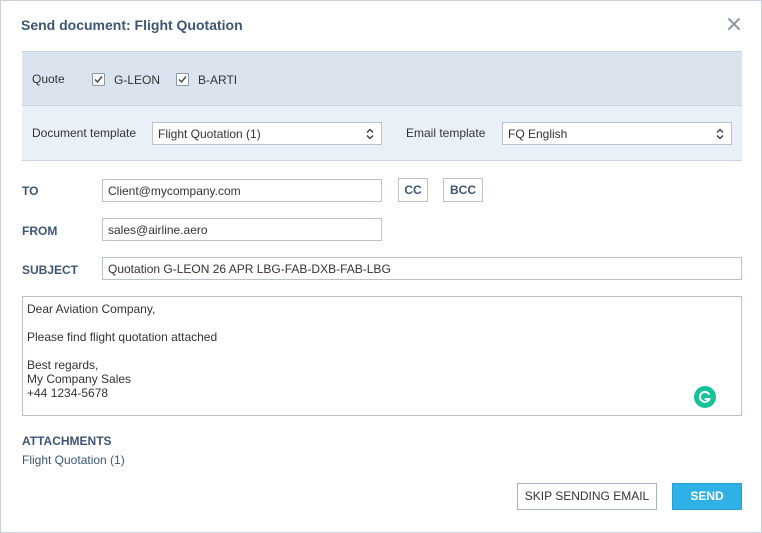 Image resolution: width=762 pixels, height=533 pixels. I want to click on bcc-button: BCC, so click(463, 190).